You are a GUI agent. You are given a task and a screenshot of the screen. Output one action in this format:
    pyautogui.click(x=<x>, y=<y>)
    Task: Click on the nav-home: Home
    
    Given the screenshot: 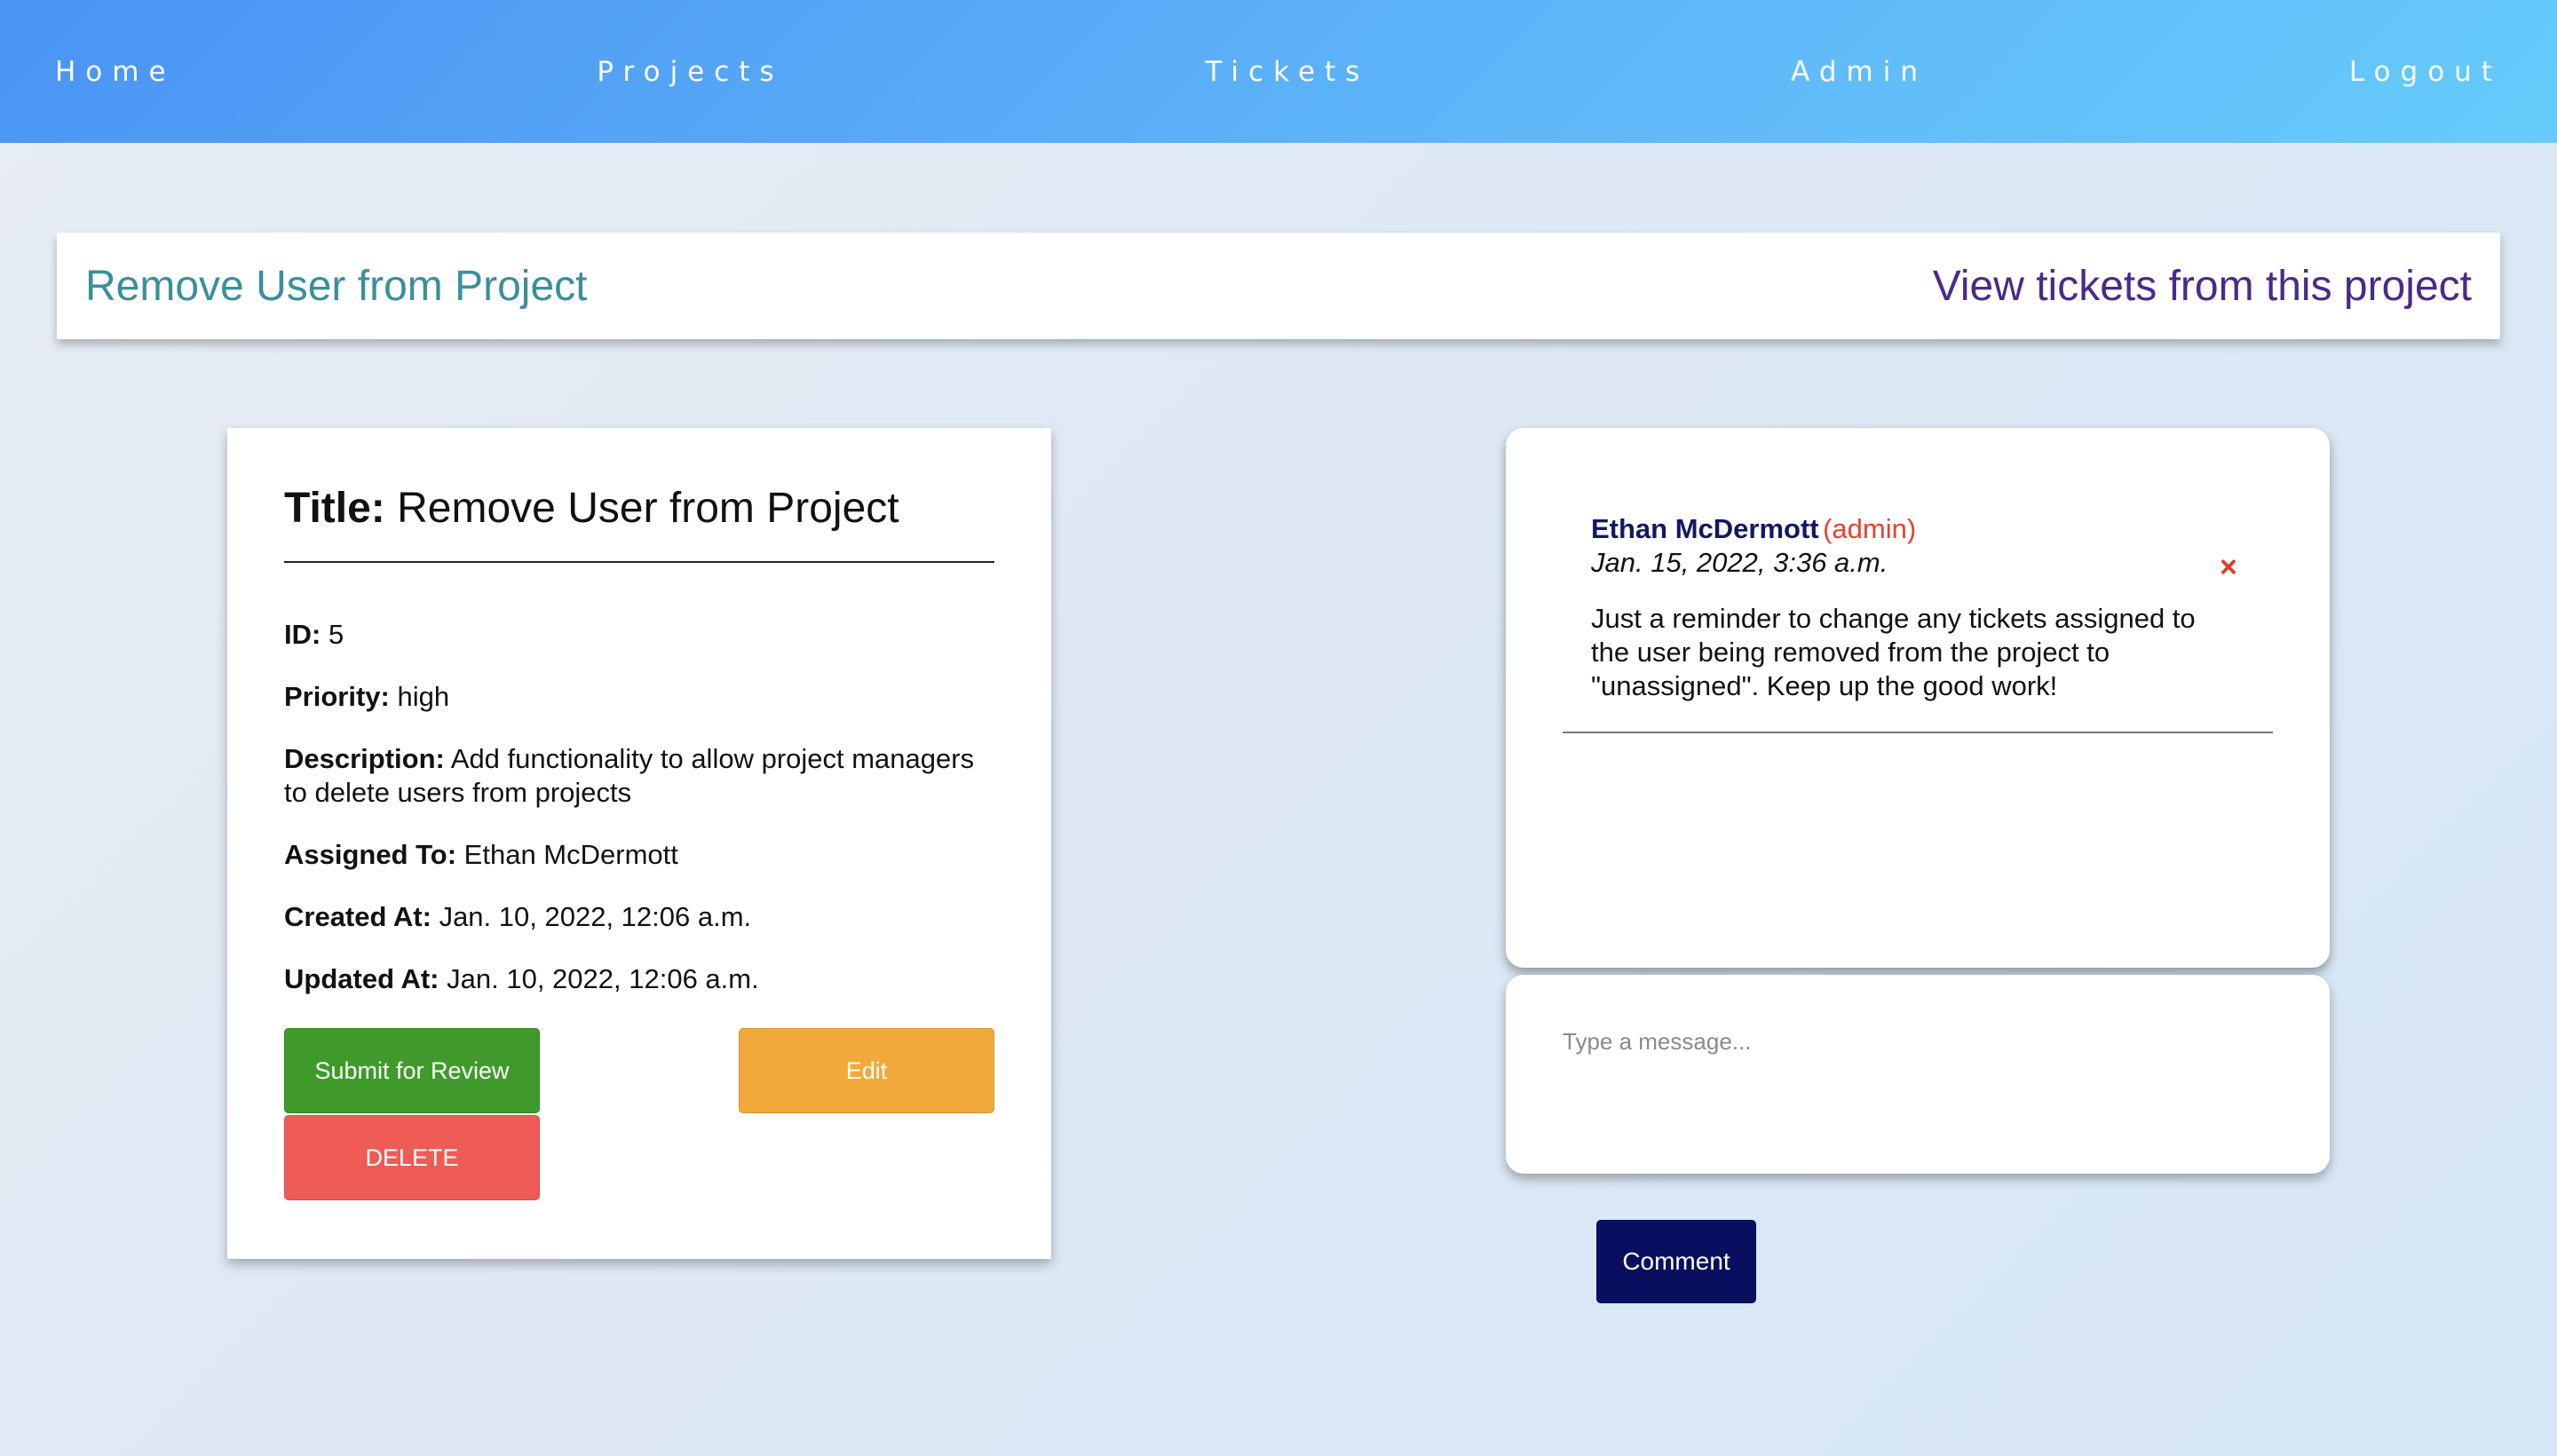 What is the action you would take?
    pyautogui.click(x=115, y=72)
    